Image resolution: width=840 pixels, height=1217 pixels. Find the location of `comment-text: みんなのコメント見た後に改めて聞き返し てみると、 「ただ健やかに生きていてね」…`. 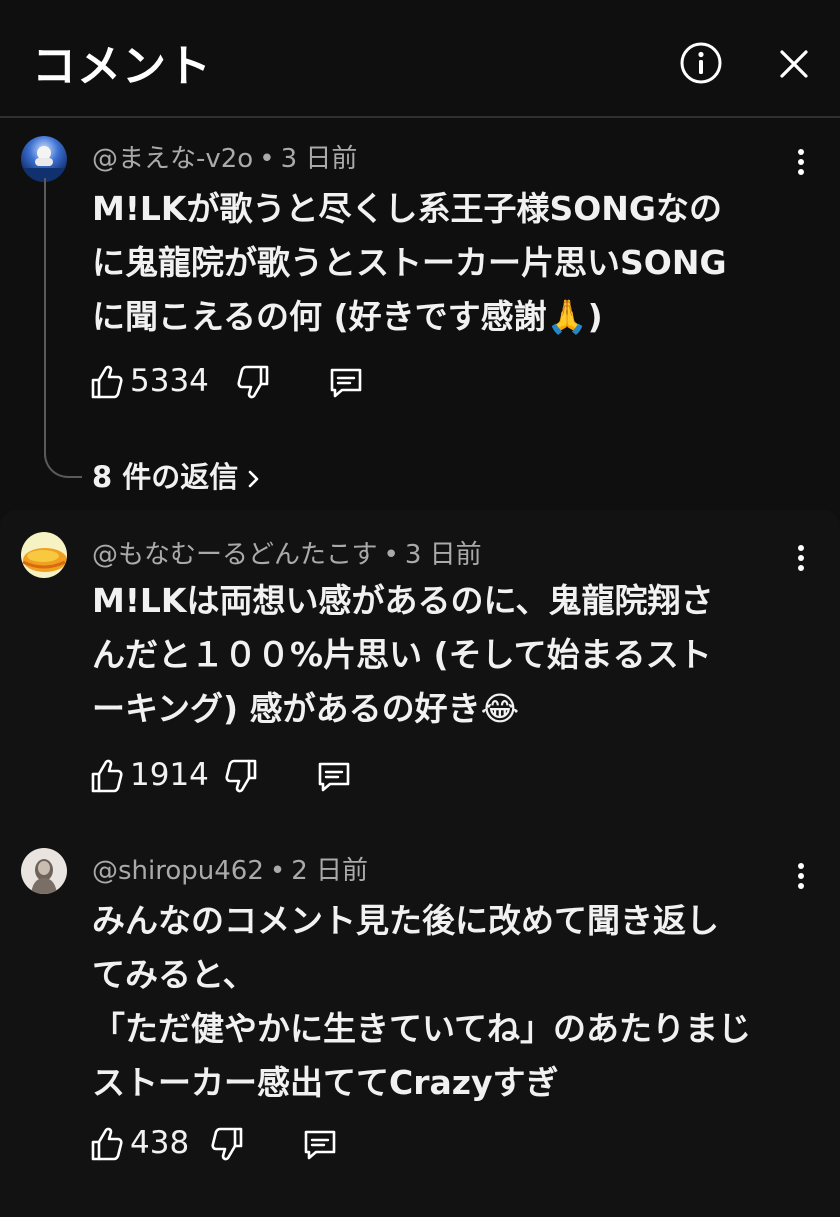

comment-text: みんなのコメント見た後に改めて聞き返し てみると、 「ただ健やかに生きていてね」… is located at coordinates (442, 1002).